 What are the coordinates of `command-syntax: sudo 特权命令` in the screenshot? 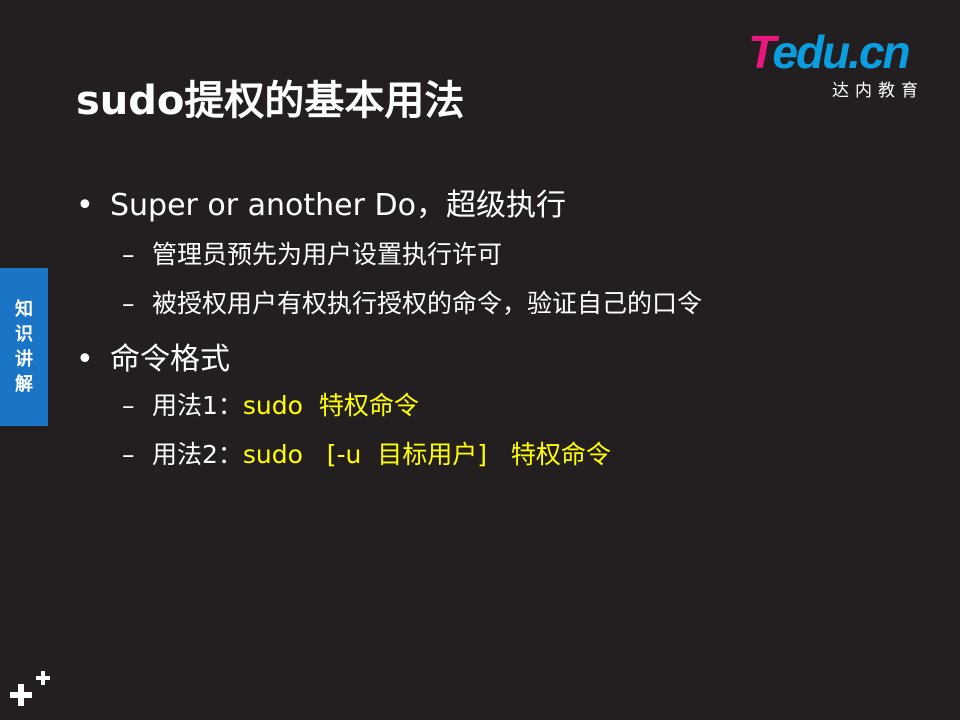 It's located at (330, 405).